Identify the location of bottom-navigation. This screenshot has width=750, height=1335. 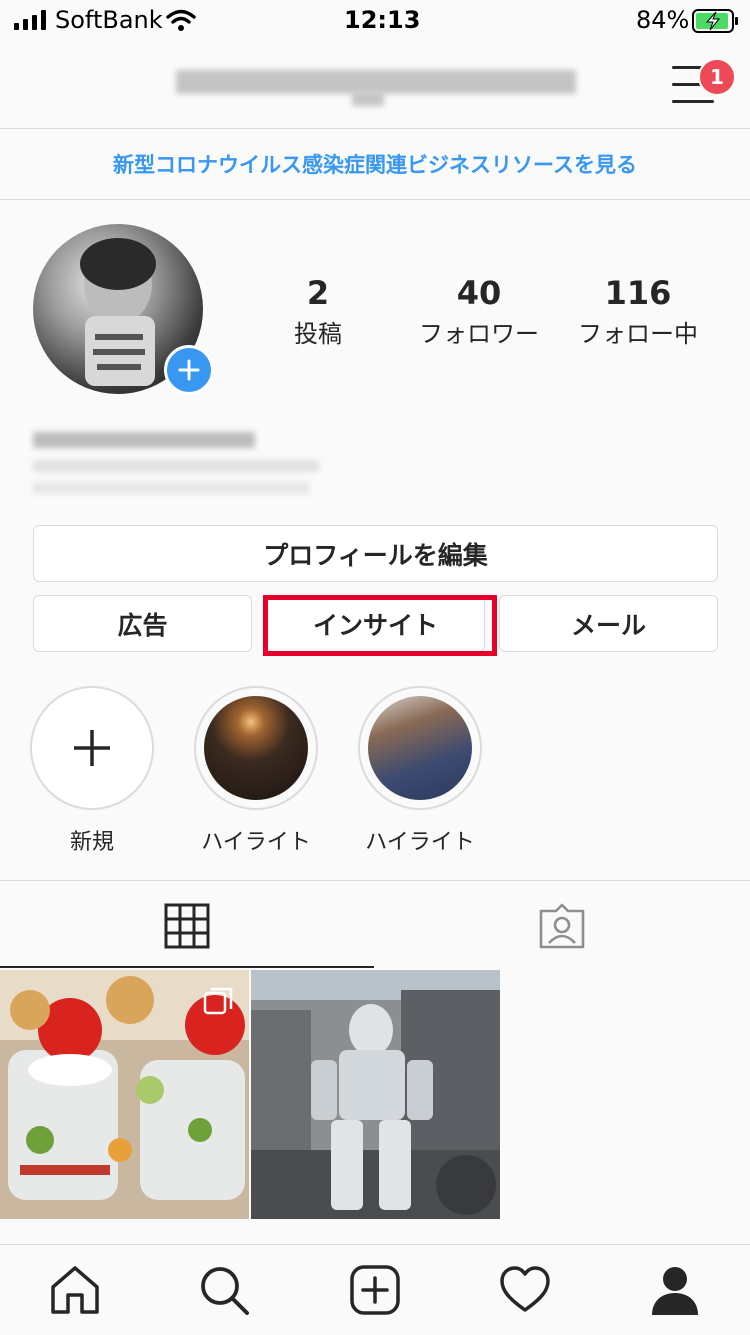
(375, 1289).